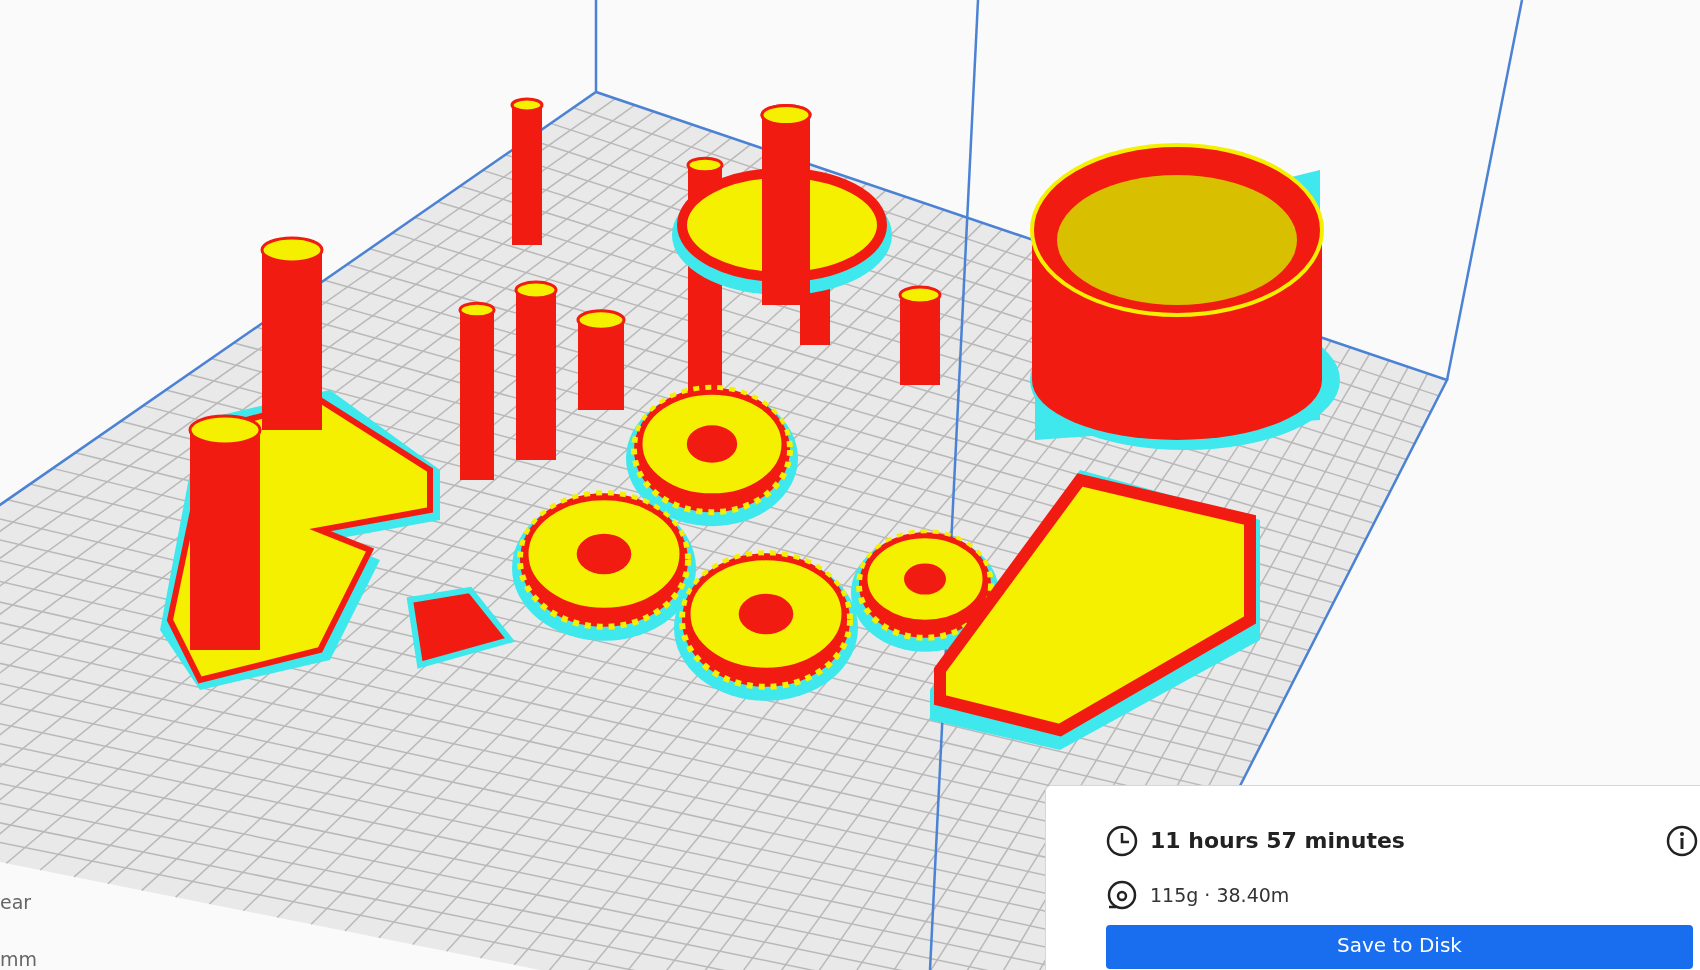 The height and width of the screenshot is (970, 1700). Describe the element at coordinates (1122, 895) in the screenshot. I see `spool-icon` at that location.